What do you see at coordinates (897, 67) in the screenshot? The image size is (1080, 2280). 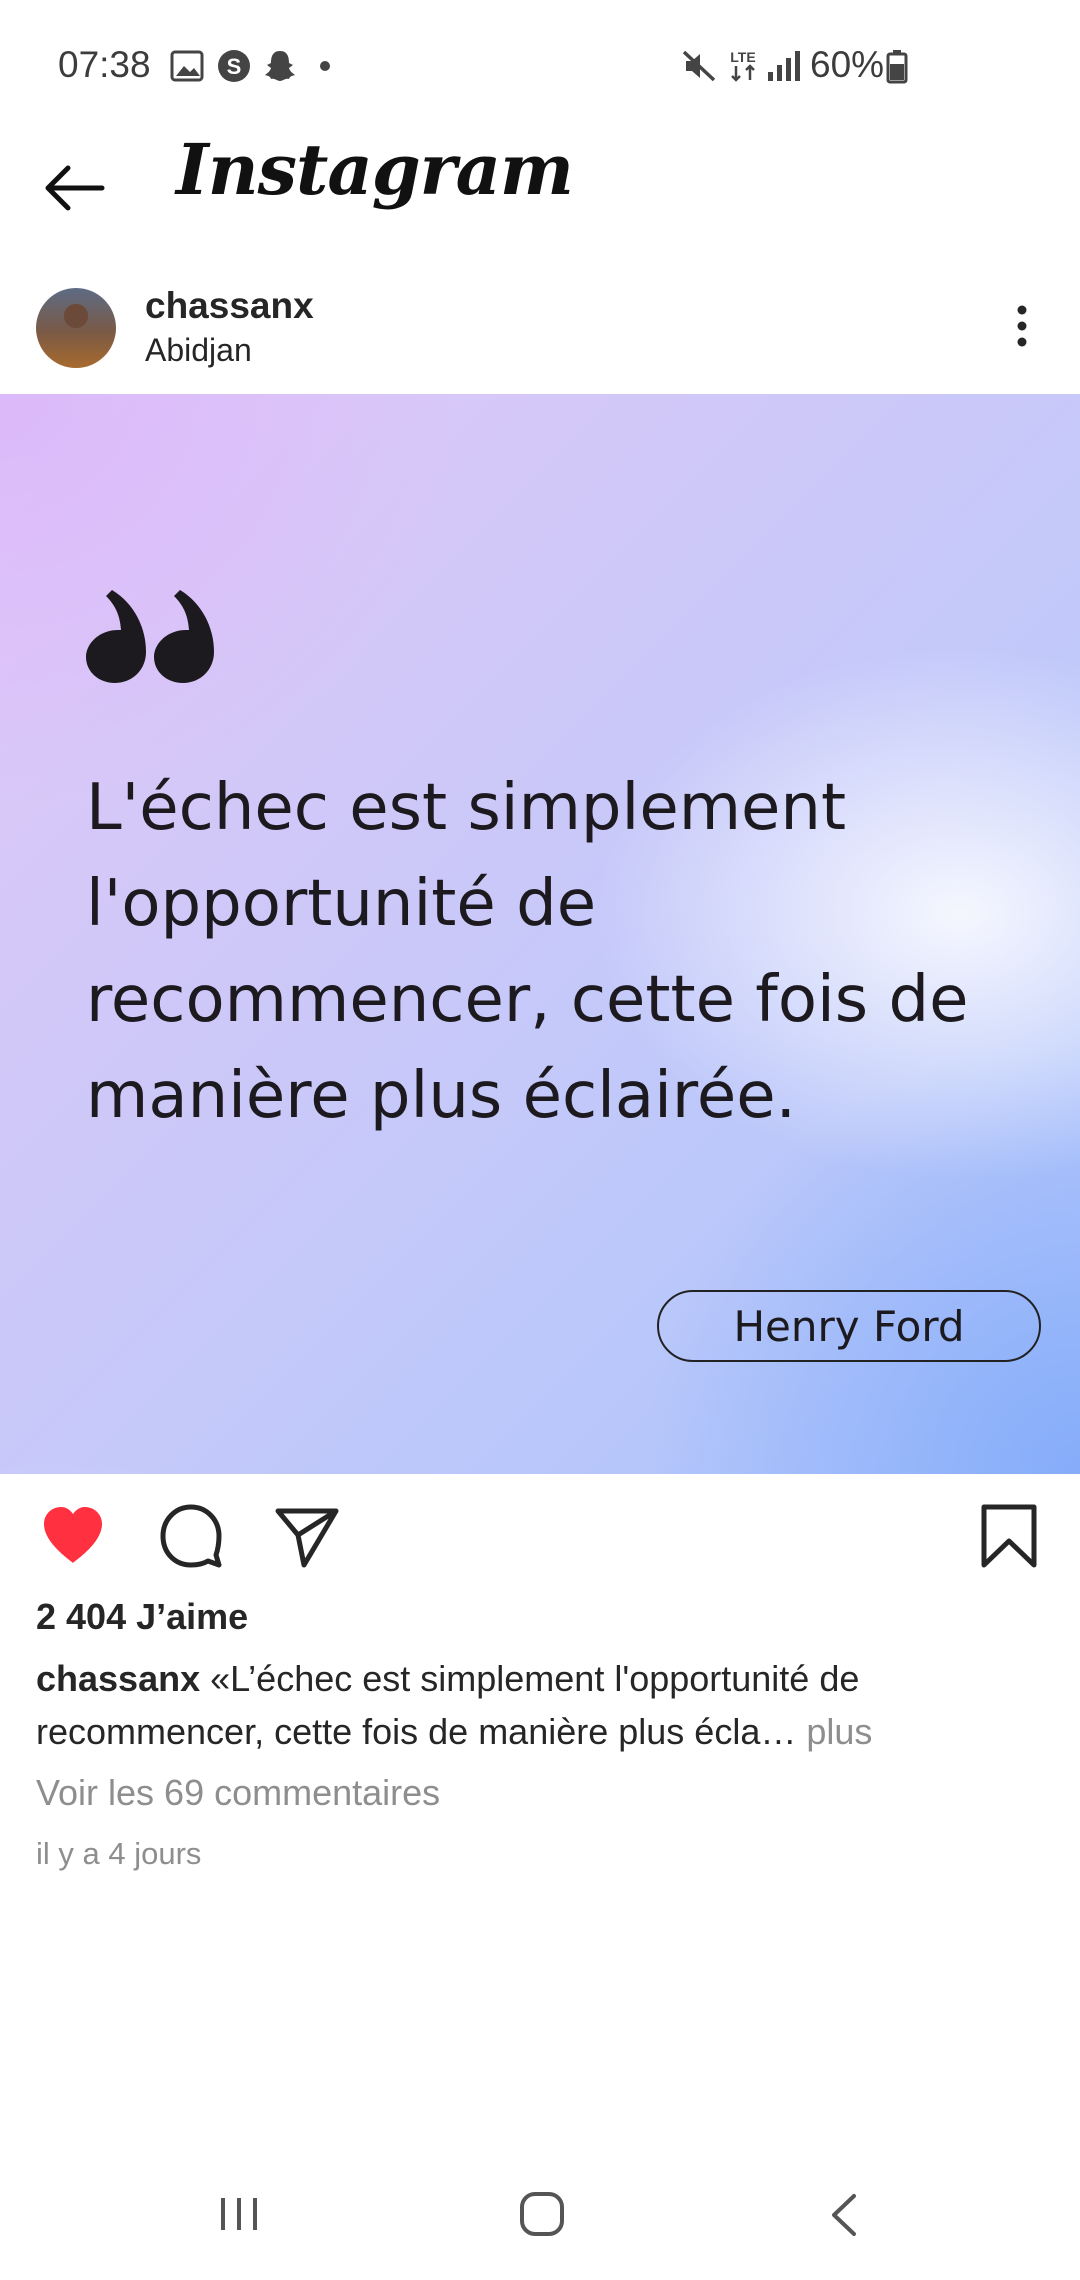 I see `battery-icon` at bounding box center [897, 67].